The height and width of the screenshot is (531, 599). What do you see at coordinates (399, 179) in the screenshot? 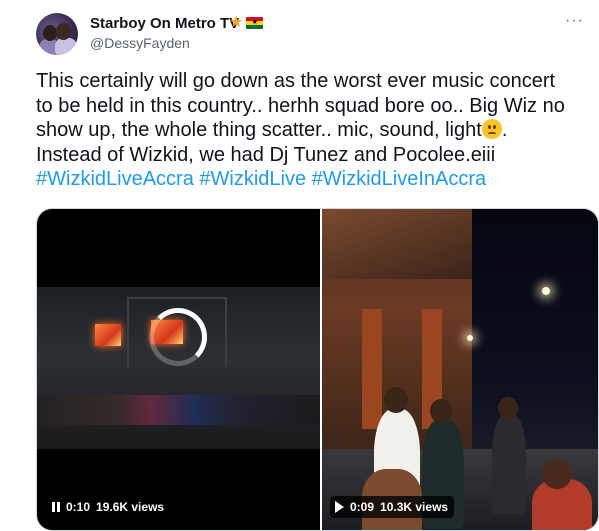
I see `hashtag-link: #WizkidLiveInAccra` at bounding box center [399, 179].